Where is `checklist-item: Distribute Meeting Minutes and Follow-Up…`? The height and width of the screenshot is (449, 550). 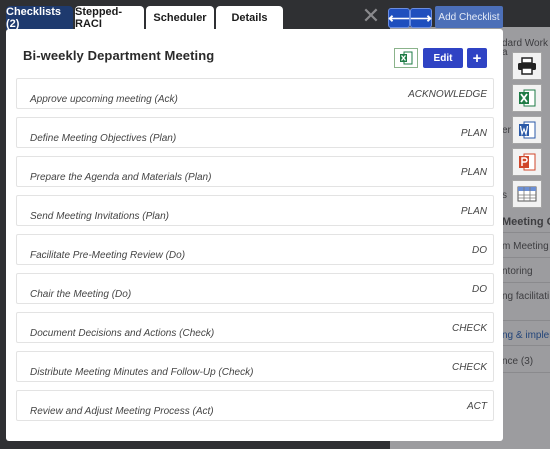 checklist-item: Distribute Meeting Minutes and Follow-Up… is located at coordinates (255, 366).